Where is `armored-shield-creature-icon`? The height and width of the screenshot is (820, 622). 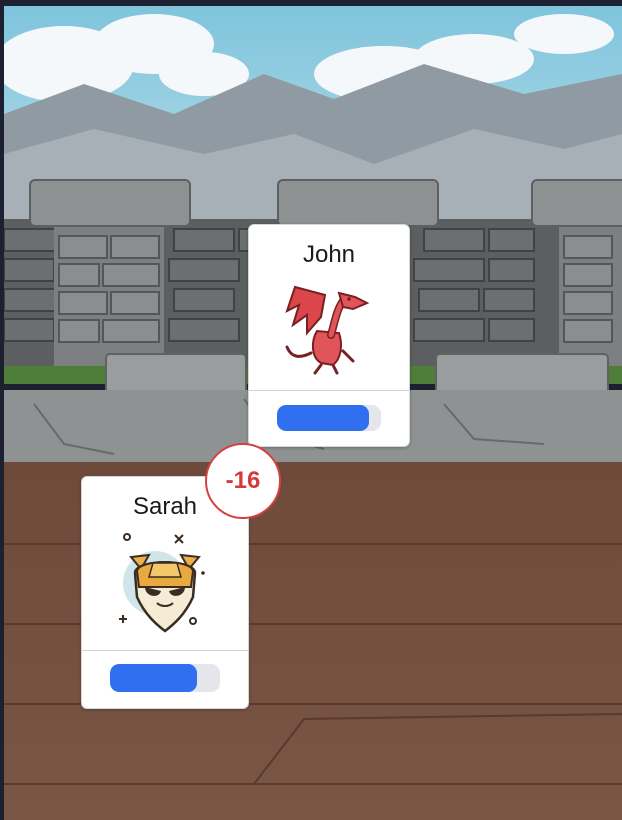
armored-shield-creature-icon is located at coordinates (162, 583).